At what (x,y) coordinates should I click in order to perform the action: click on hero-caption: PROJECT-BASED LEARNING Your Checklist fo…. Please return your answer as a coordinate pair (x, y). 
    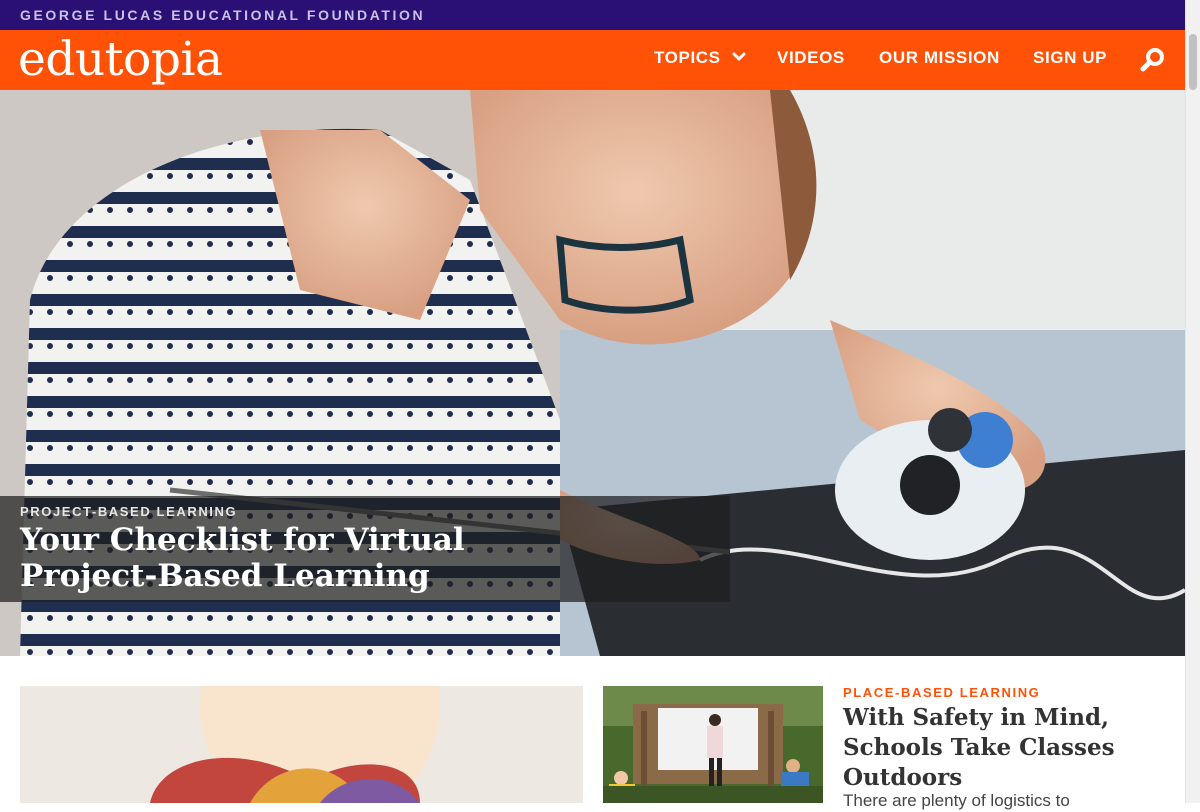
    Looking at the image, I should click on (365, 549).